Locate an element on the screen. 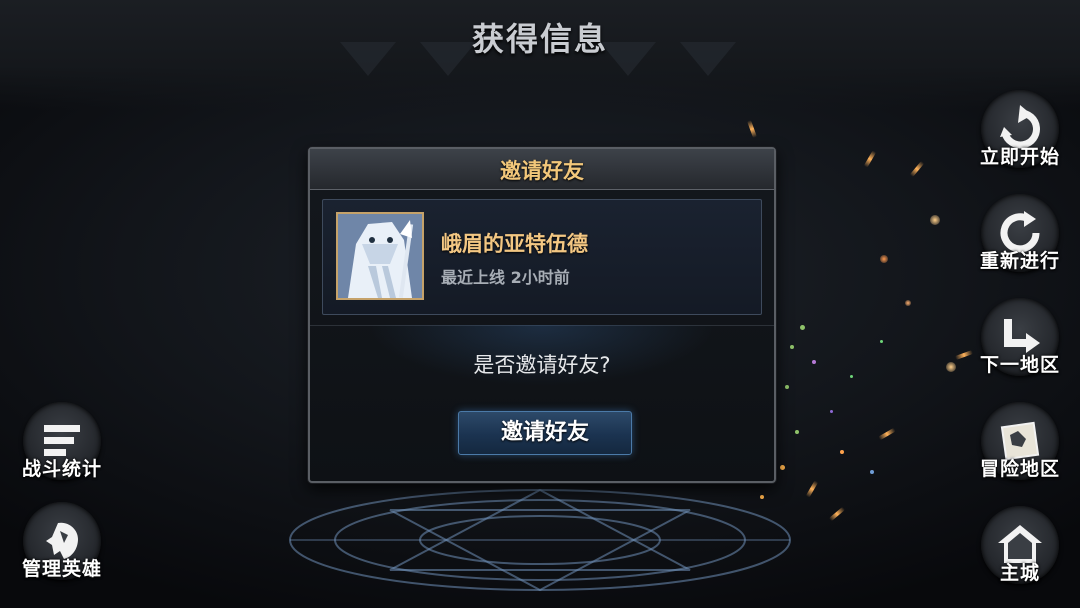 The image size is (1080, 608). quick-start-label: 立即开始 is located at coordinates (1019, 157).